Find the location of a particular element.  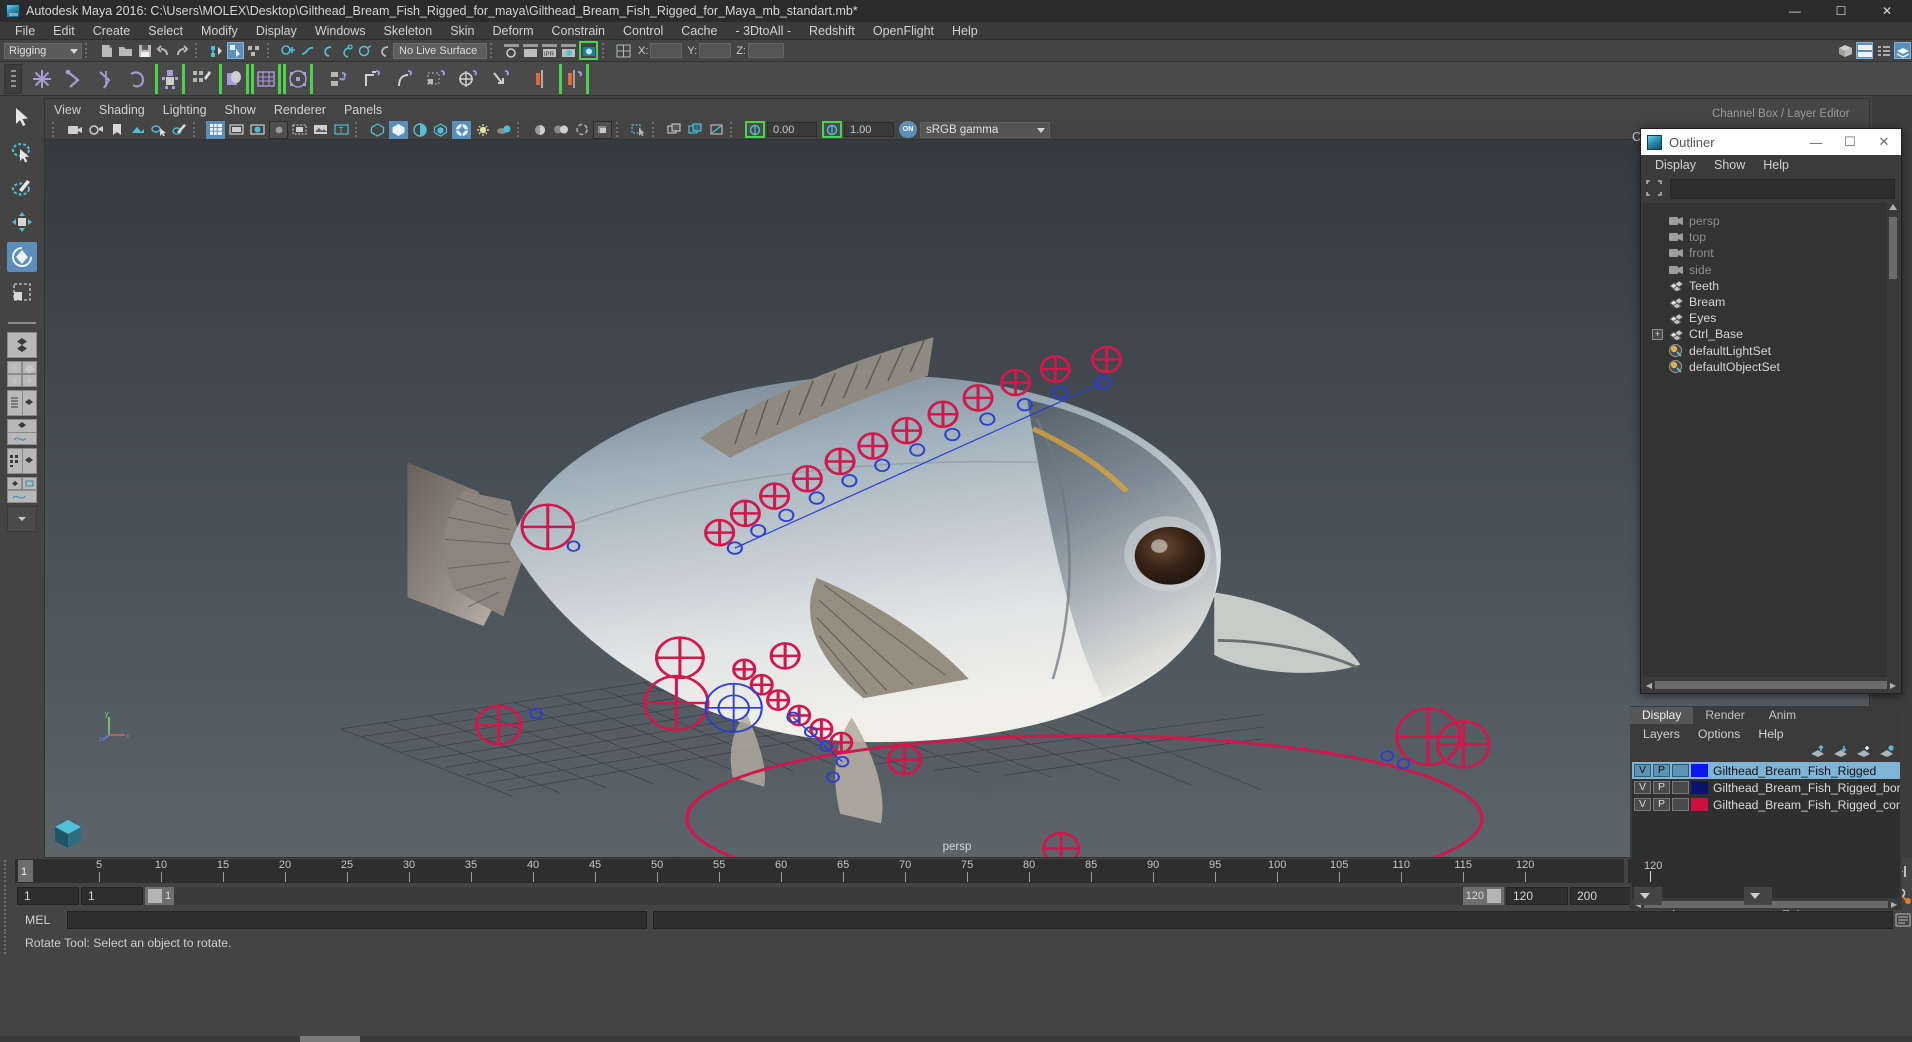

layer-playback-toggle: P is located at coordinates (1661, 804).